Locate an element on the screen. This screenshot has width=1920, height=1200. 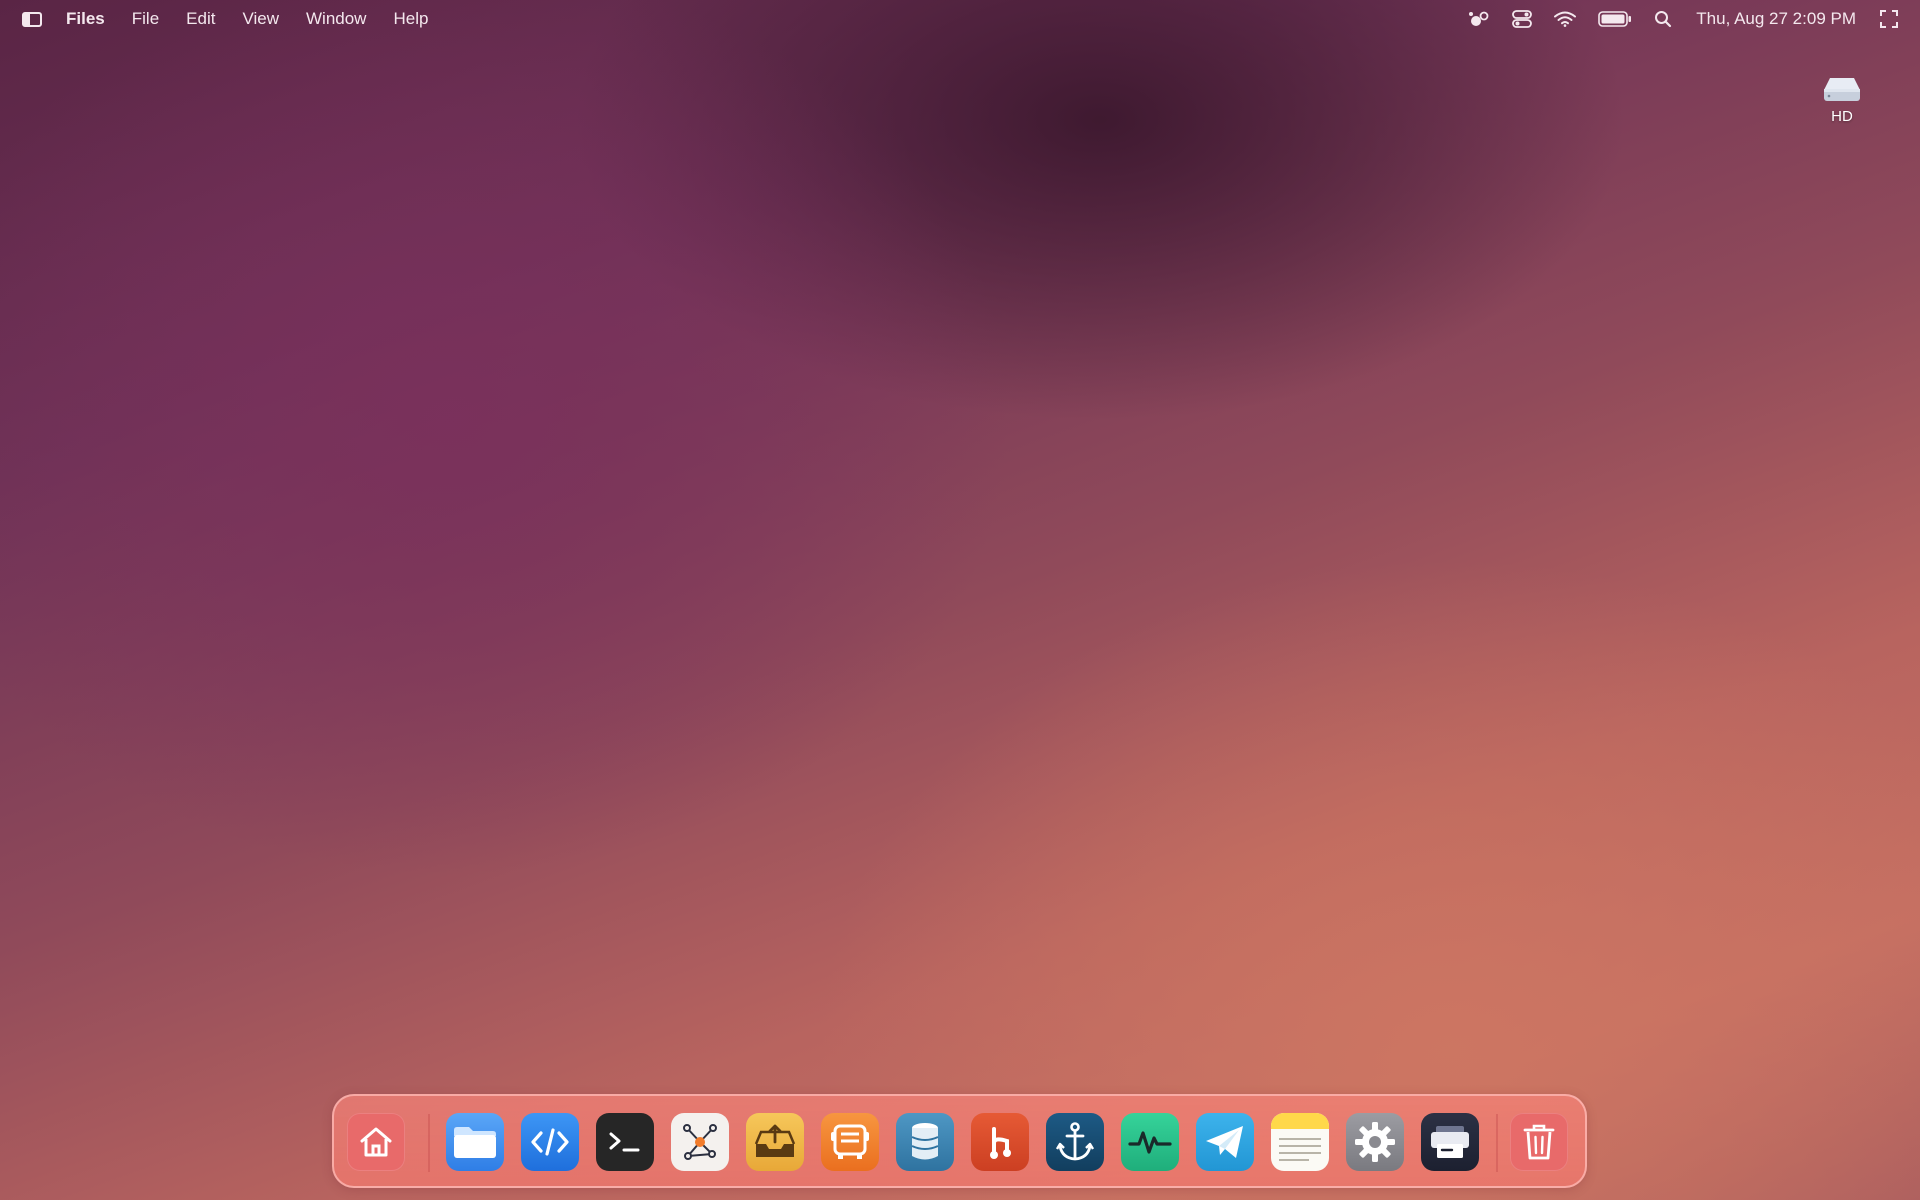
control-center-icon is located at coordinates (1522, 19).